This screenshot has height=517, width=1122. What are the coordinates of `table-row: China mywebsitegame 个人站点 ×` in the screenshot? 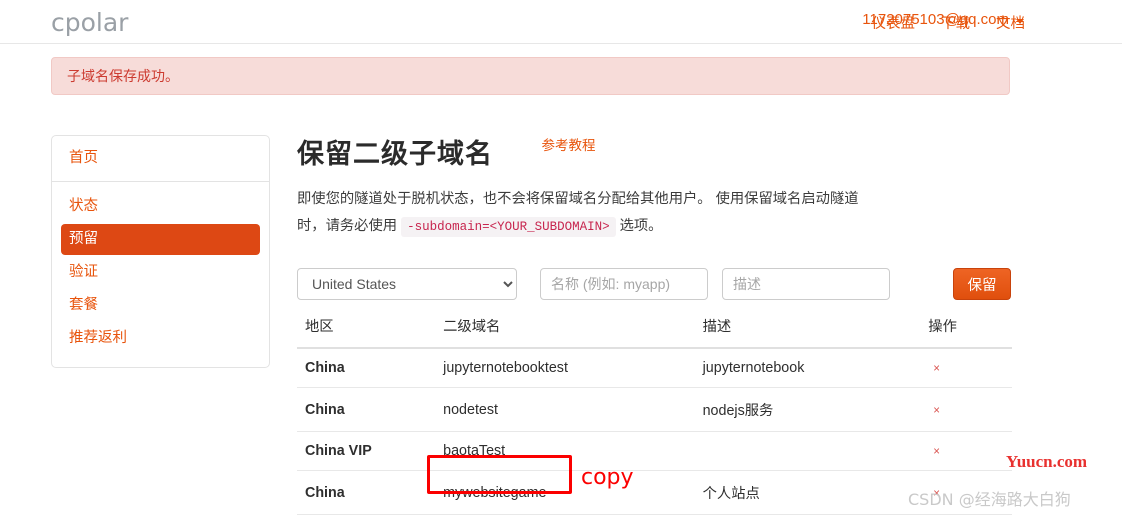 It's located at (654, 492).